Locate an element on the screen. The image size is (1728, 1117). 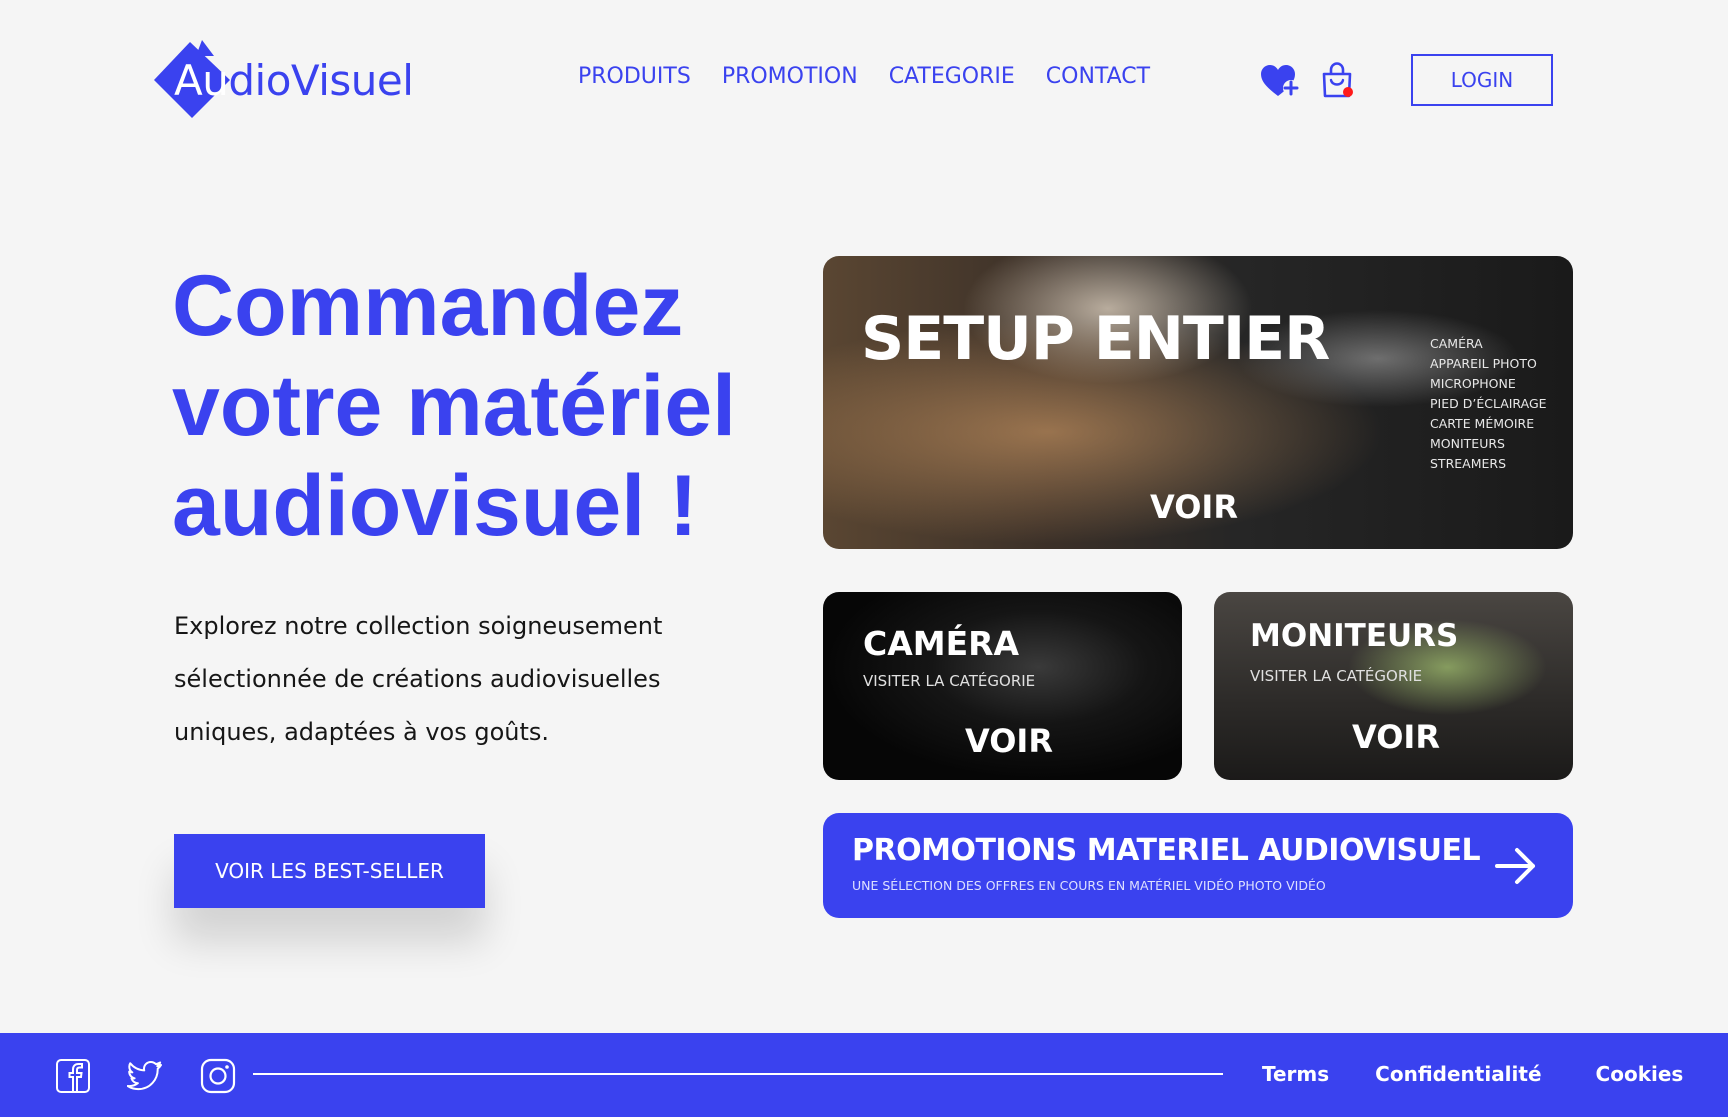
logo-text: AudioVisuel is located at coordinates (294, 80).